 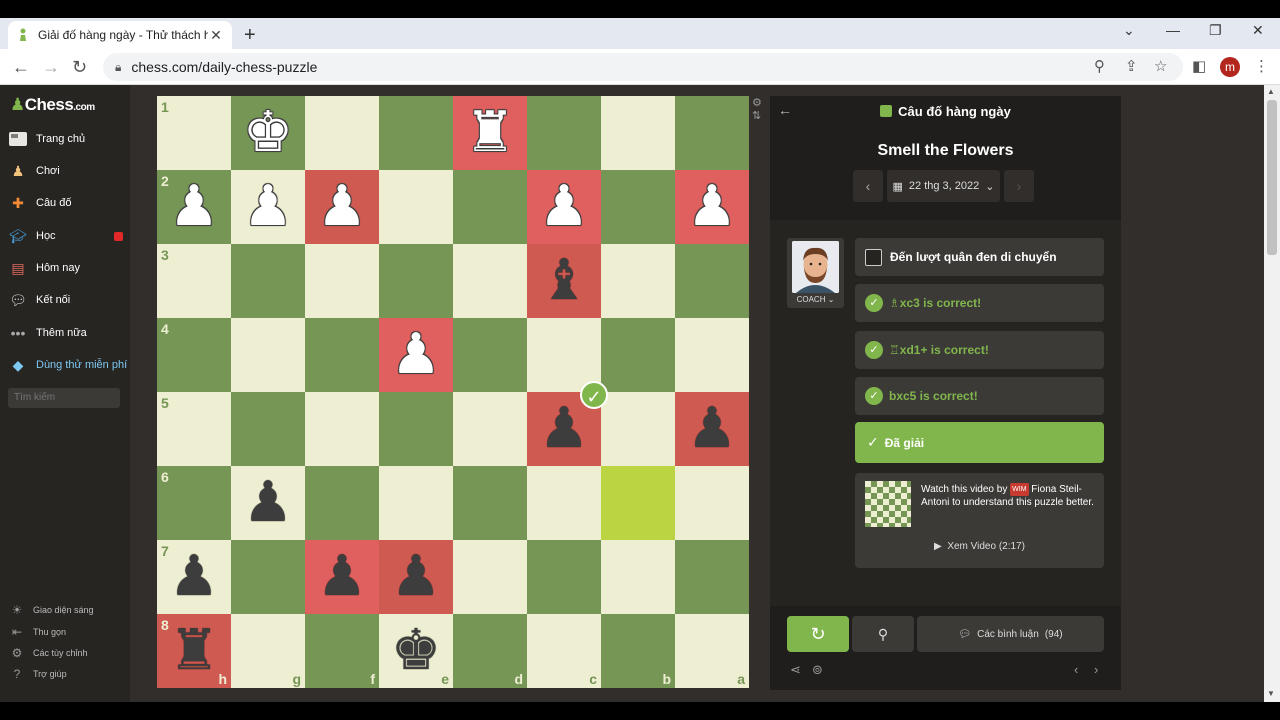 I want to click on board-square-highlighted: ♝, so click(x=564, y=281).